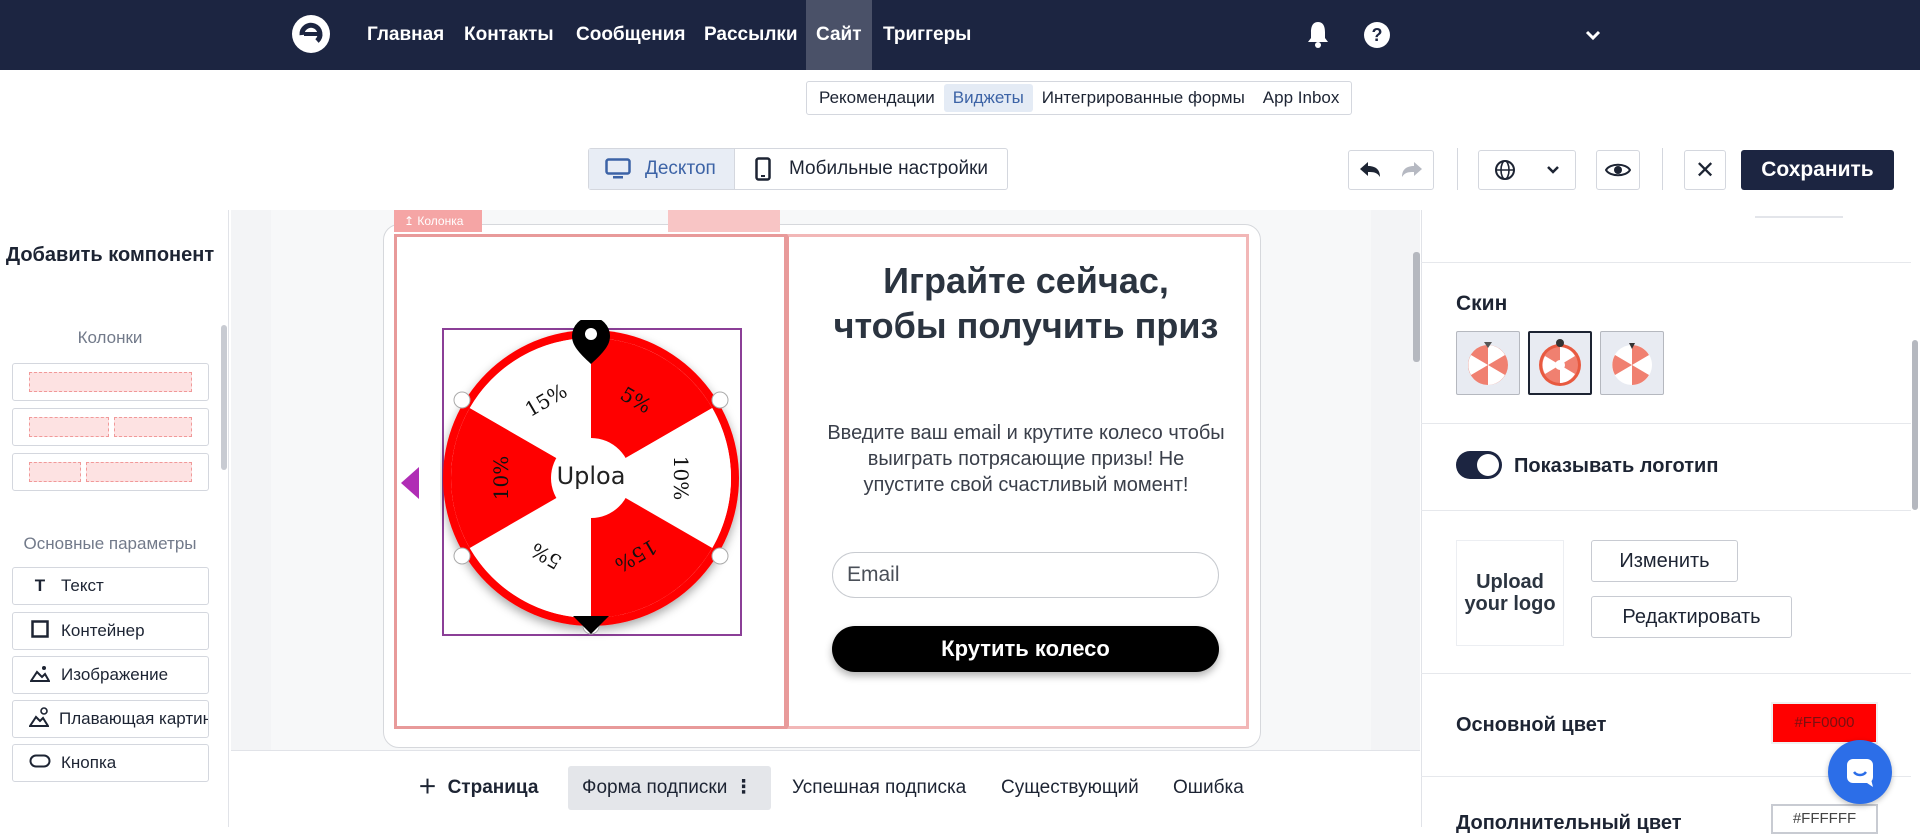 Image resolution: width=1920 pixels, height=835 pixels. What do you see at coordinates (40, 585) in the screenshot?
I see `text-icon: T` at bounding box center [40, 585].